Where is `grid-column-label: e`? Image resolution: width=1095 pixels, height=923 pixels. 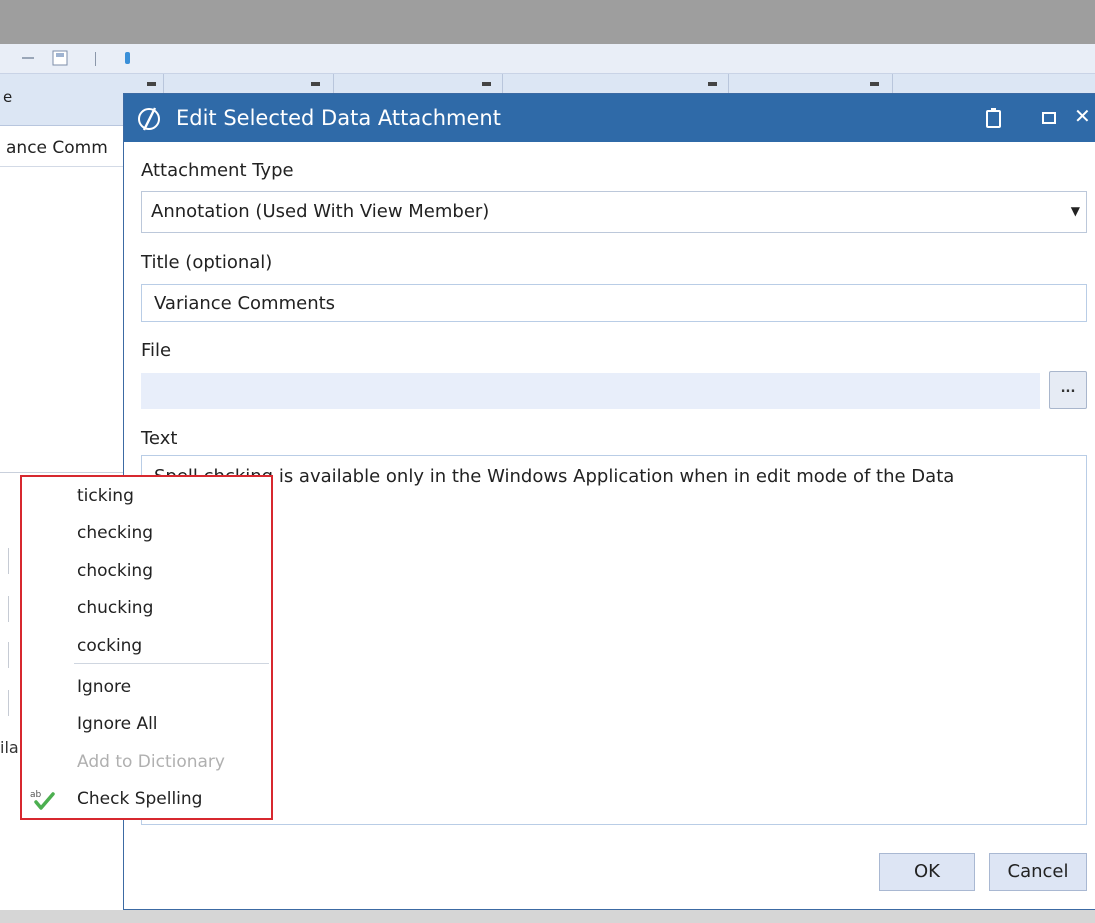 grid-column-label: e is located at coordinates (8, 97).